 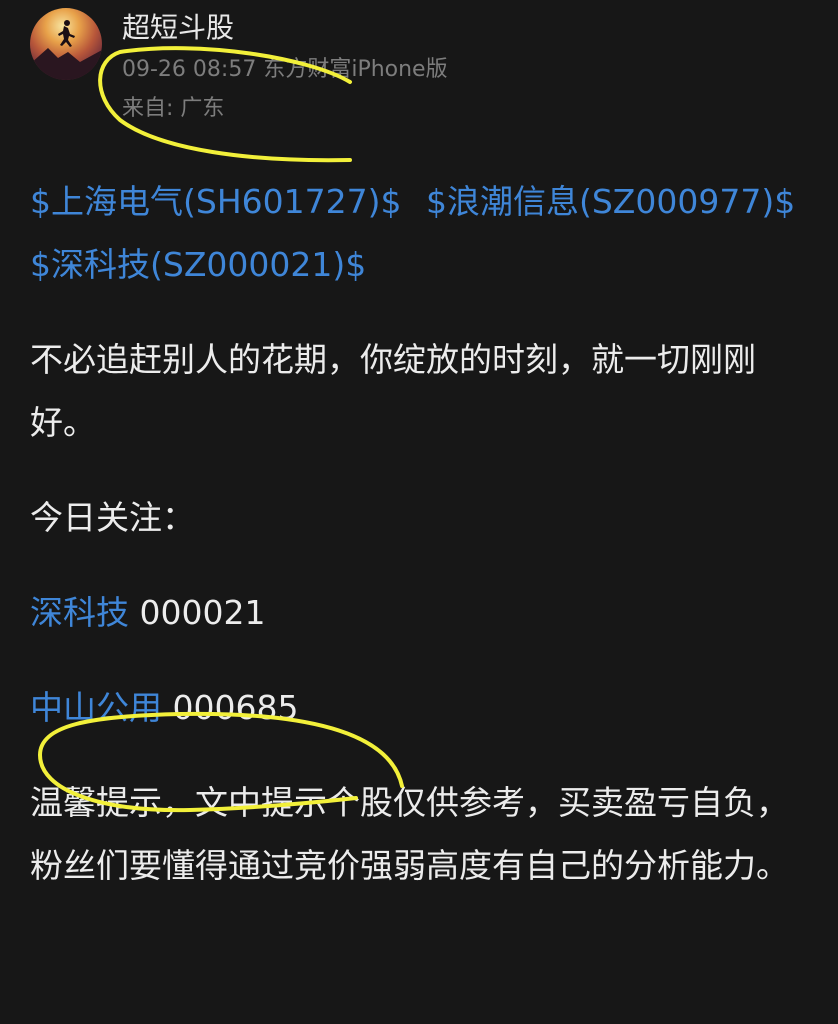 I want to click on post-source: 东方财富iPhone版, so click(x=355, y=69).